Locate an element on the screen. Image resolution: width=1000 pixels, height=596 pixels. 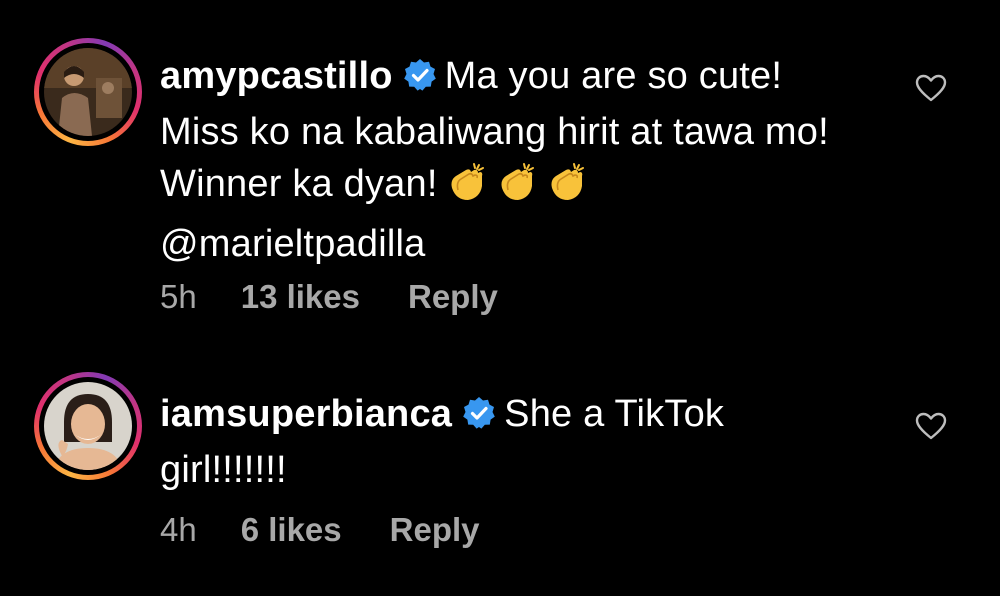
clap-emojis is located at coordinates (513, 184).